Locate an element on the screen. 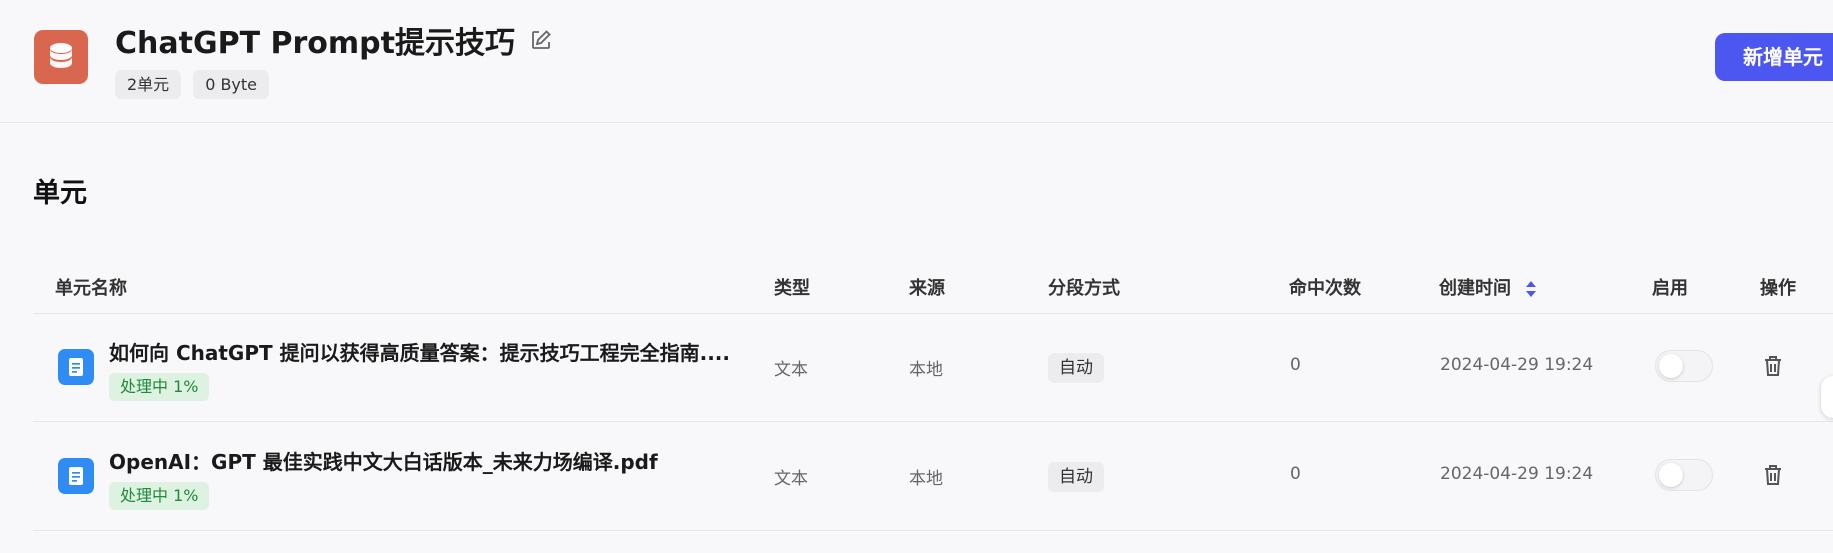 The height and width of the screenshot is (553, 1833). new-unit-button: 新增单元 is located at coordinates (1774, 57).